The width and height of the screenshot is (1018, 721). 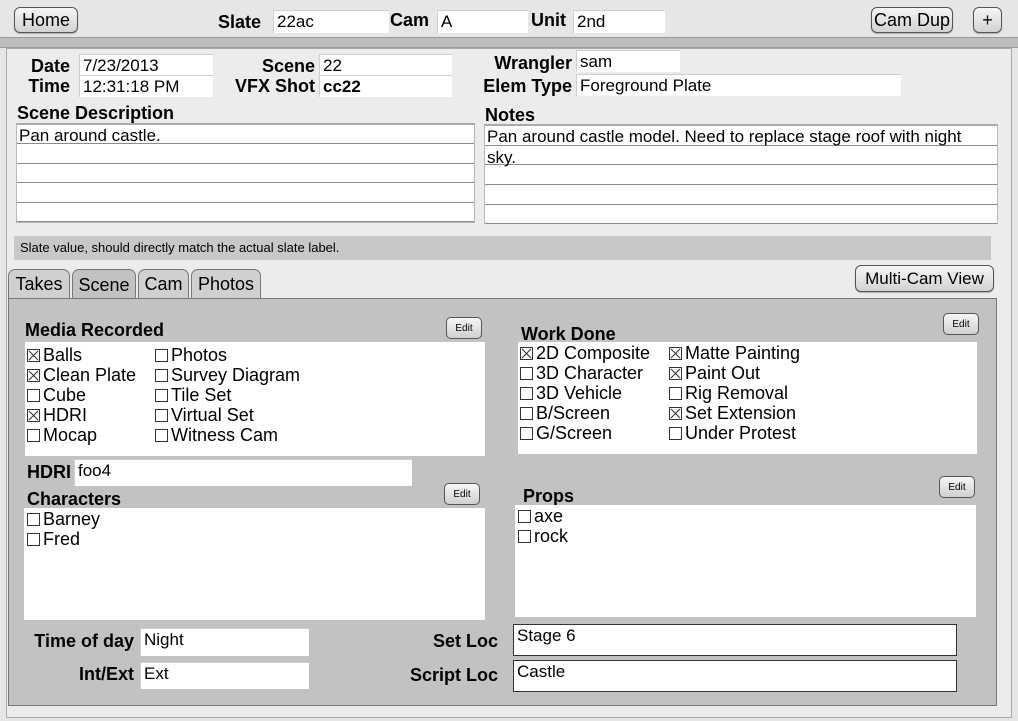 I want to click on media-checkbox-witness-cam: Witness Cam, so click(x=216, y=435).